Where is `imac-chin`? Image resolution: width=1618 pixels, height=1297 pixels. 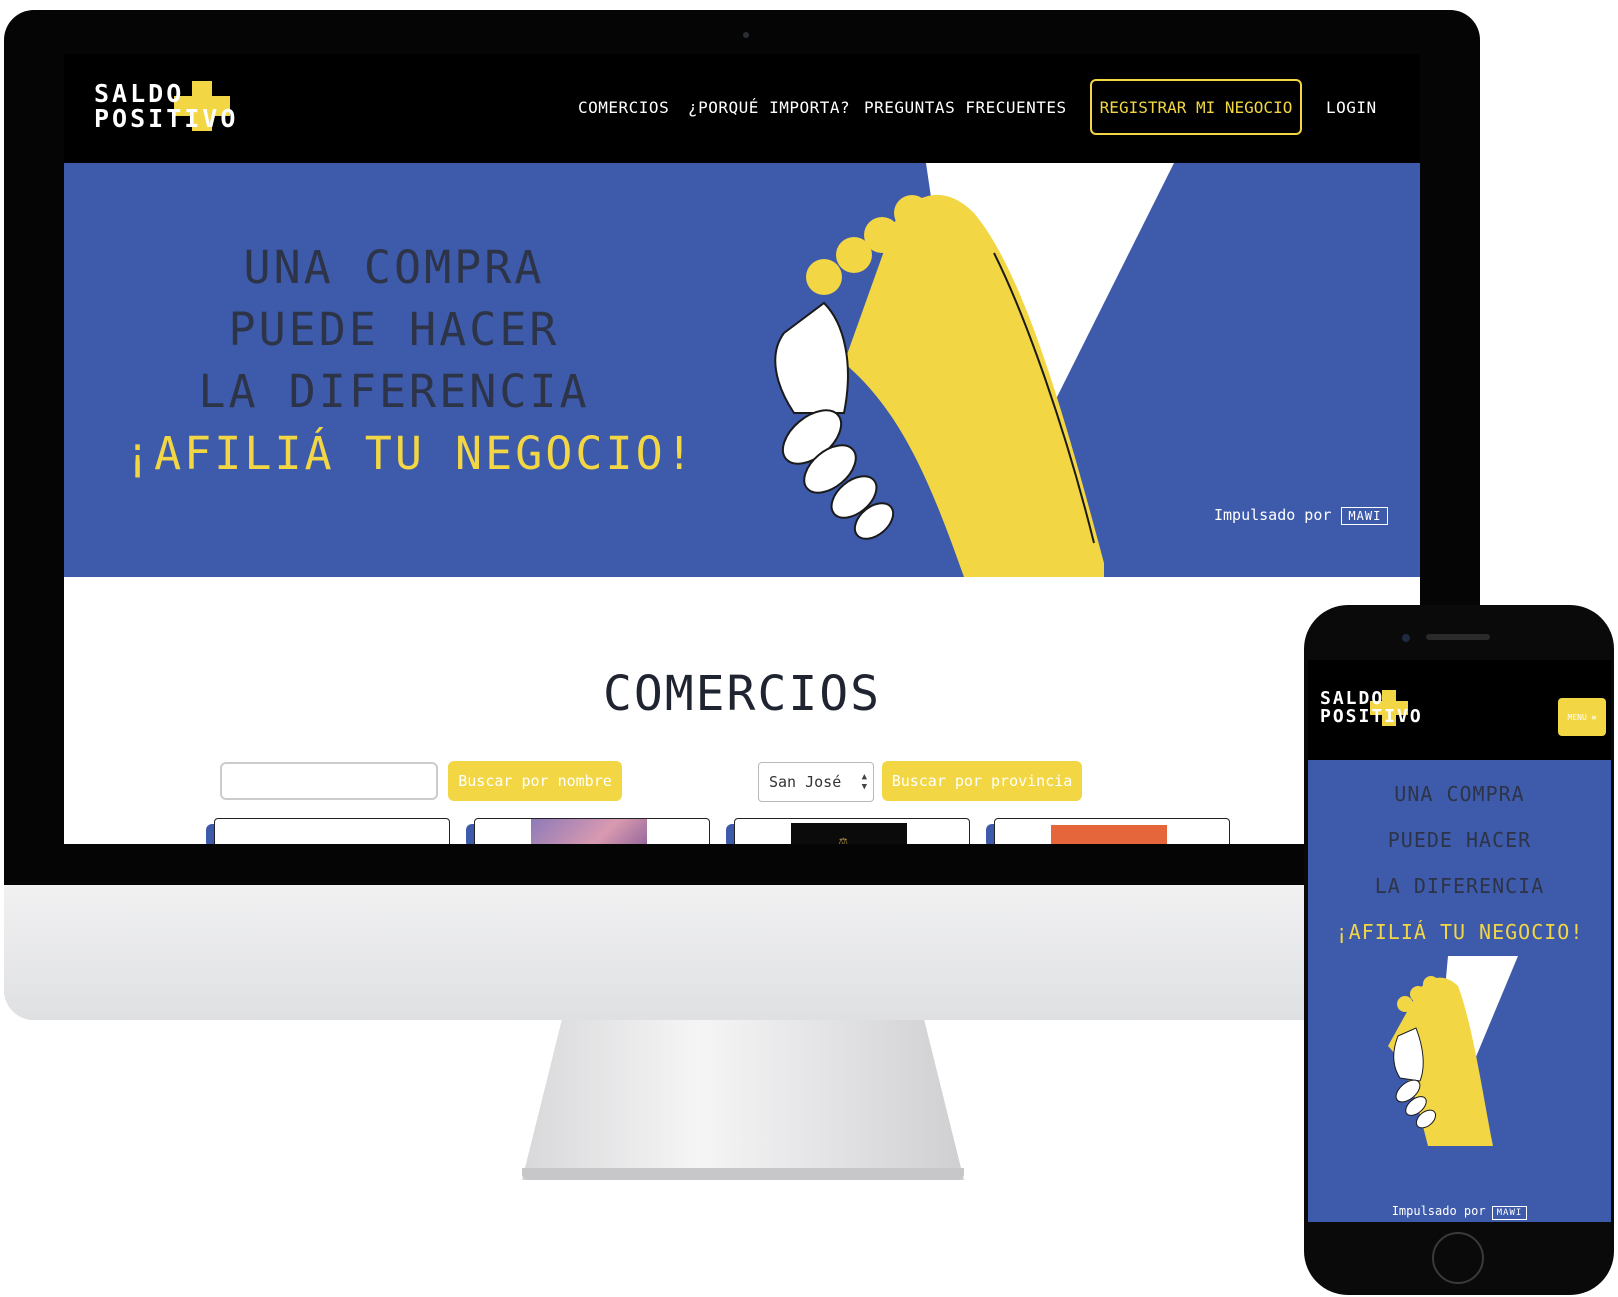 imac-chin is located at coordinates (742, 952).